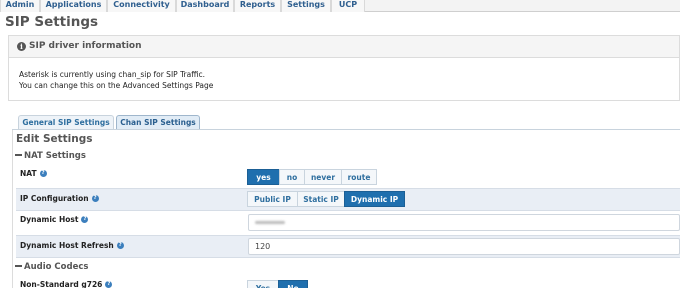  Describe the element at coordinates (306, 6) in the screenshot. I see `nav-tab-settings: Settings` at that location.